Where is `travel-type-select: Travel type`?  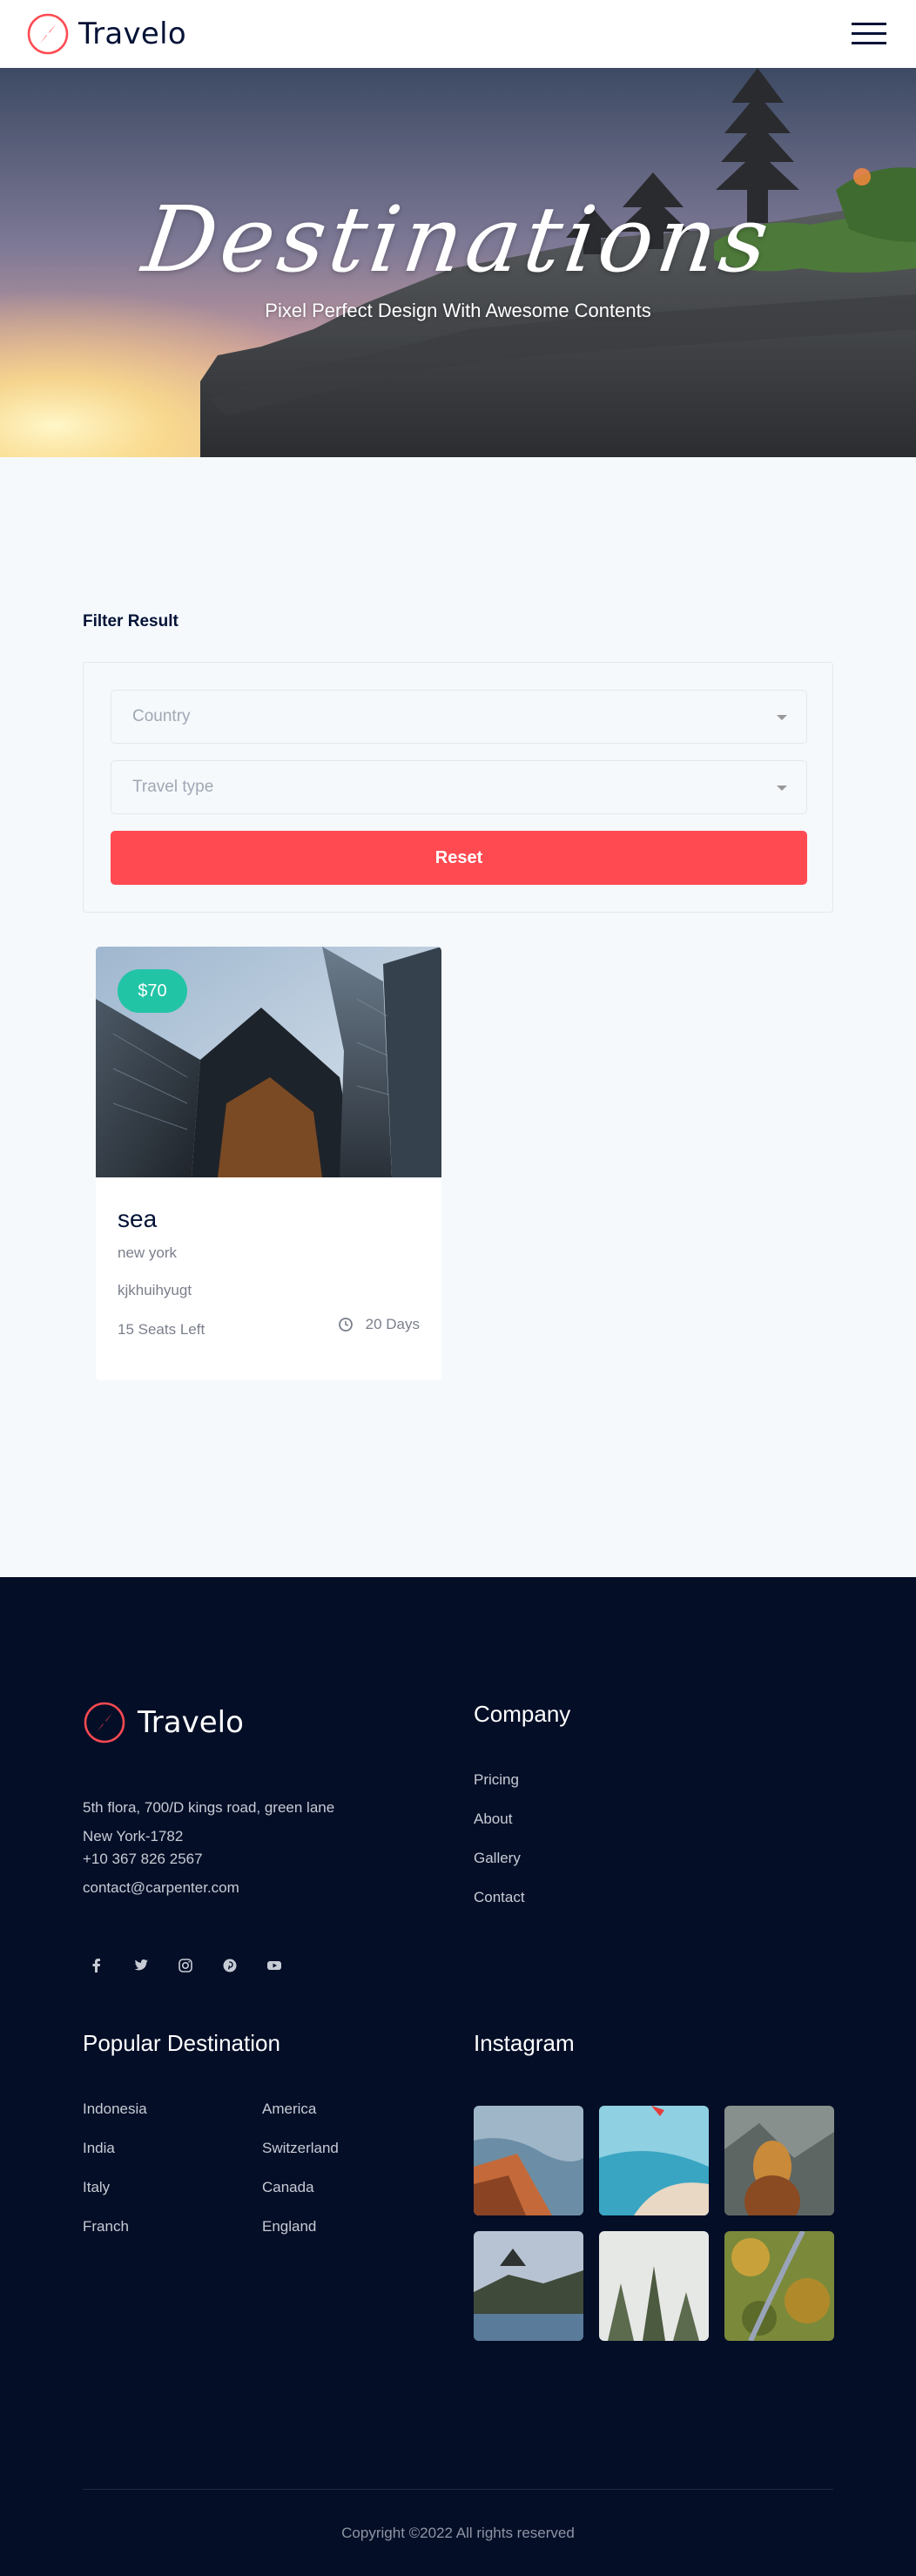
travel-type-select: Travel type is located at coordinates (459, 787).